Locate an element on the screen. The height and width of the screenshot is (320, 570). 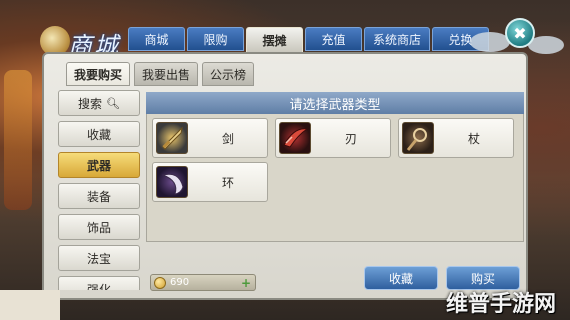
content-header: 请选择武器类型 is located at coordinates (335, 103).